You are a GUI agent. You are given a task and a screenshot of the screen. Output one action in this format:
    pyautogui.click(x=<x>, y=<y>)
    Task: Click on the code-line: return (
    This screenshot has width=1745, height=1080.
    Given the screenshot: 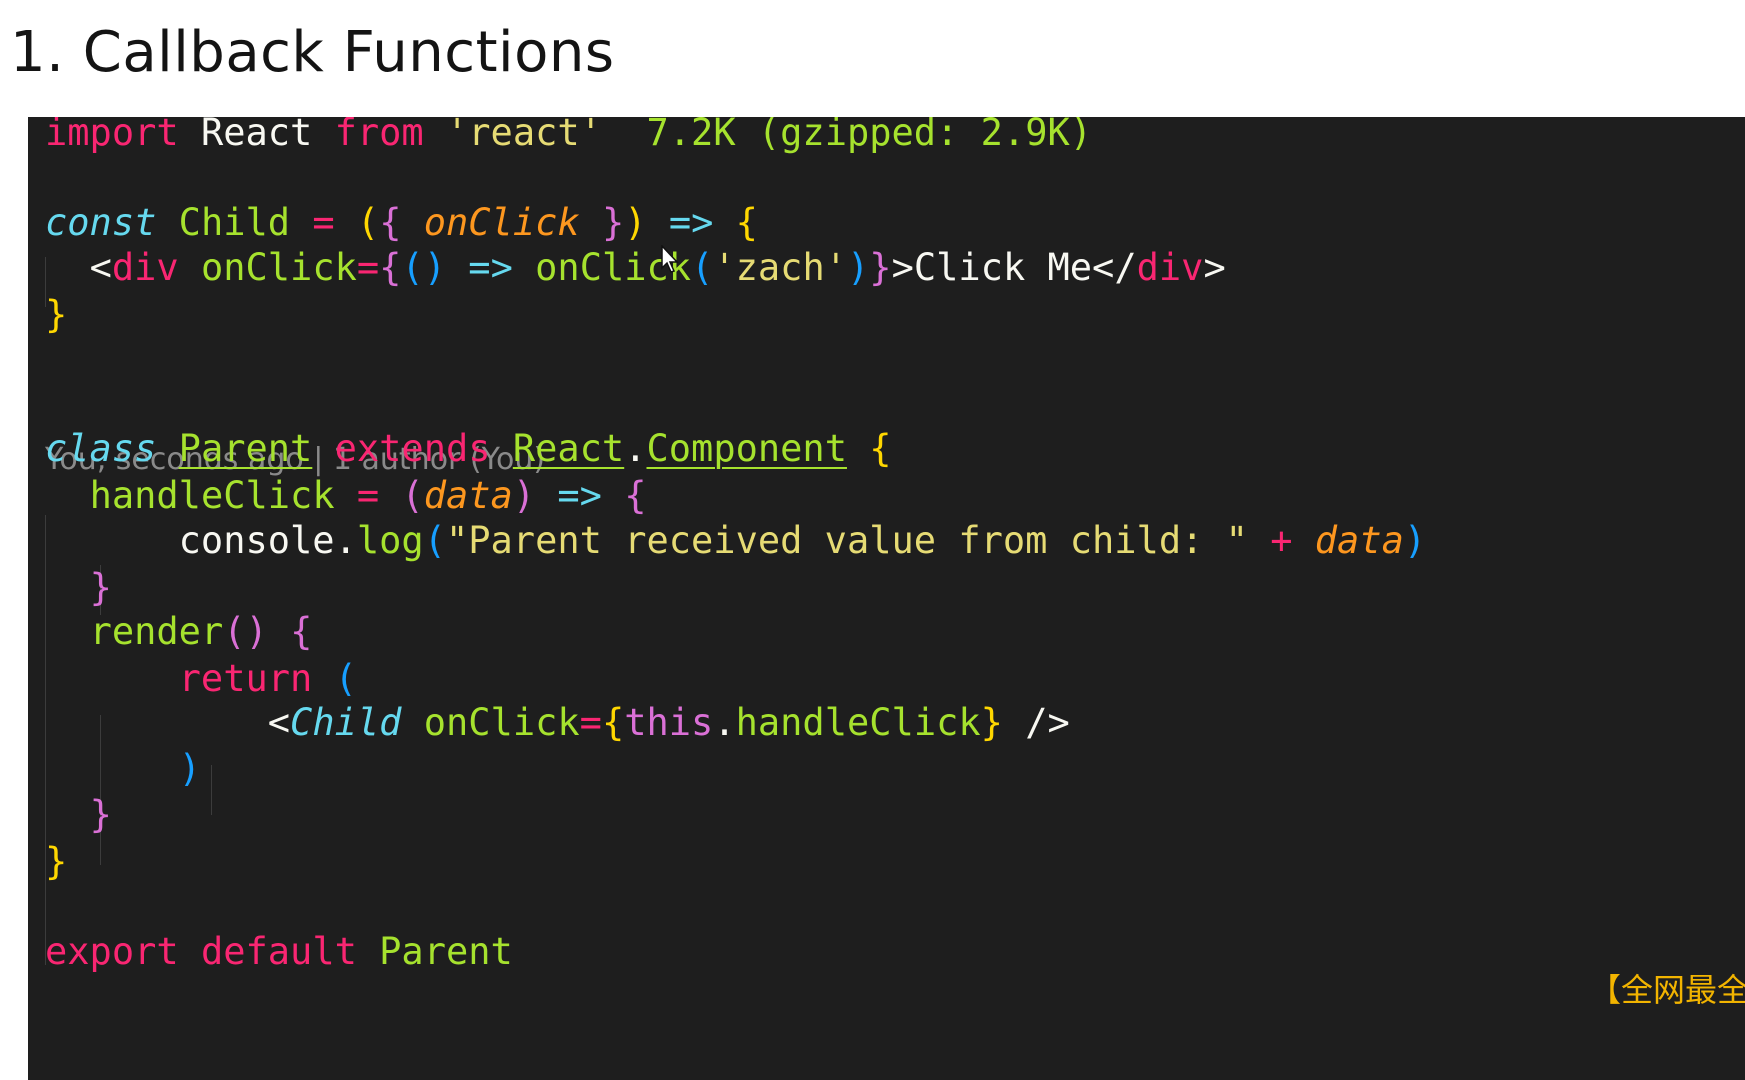 What is the action you would take?
    pyautogui.click(x=201, y=679)
    